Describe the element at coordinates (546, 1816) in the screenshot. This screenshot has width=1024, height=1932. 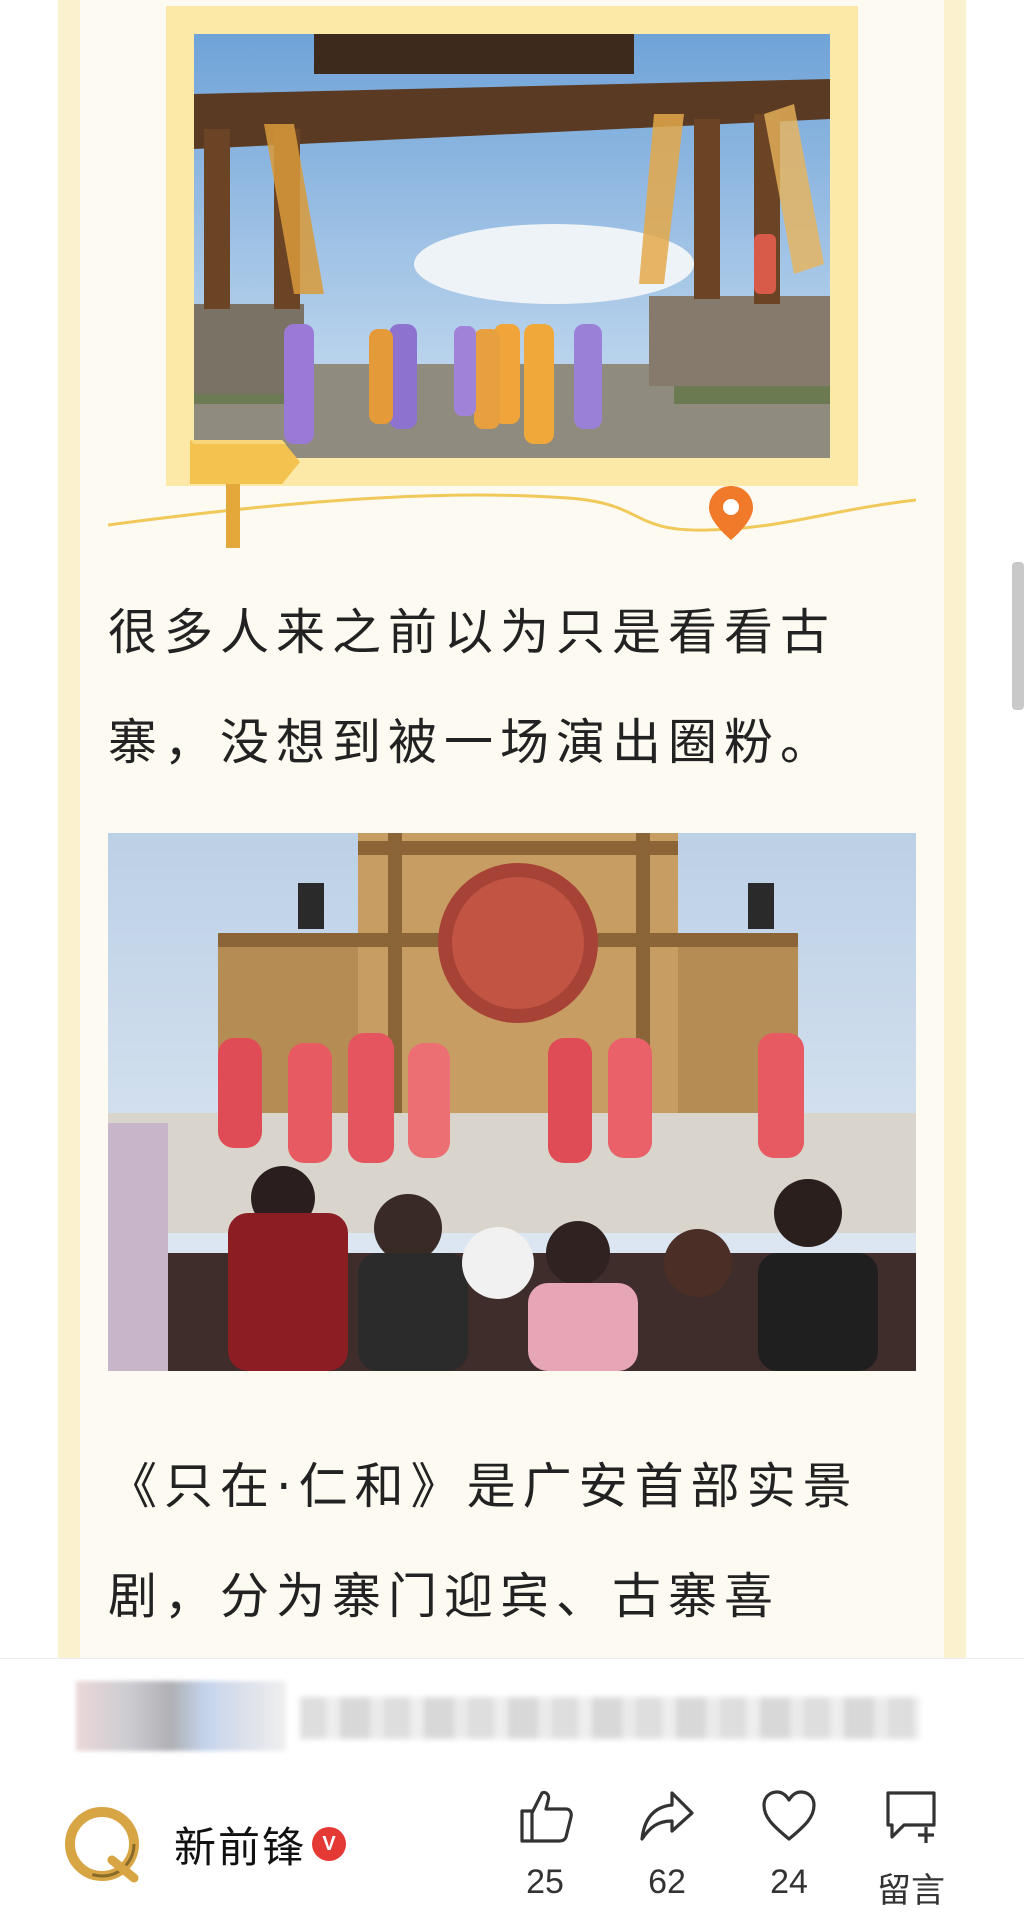
I see `thumbs-up-icon` at that location.